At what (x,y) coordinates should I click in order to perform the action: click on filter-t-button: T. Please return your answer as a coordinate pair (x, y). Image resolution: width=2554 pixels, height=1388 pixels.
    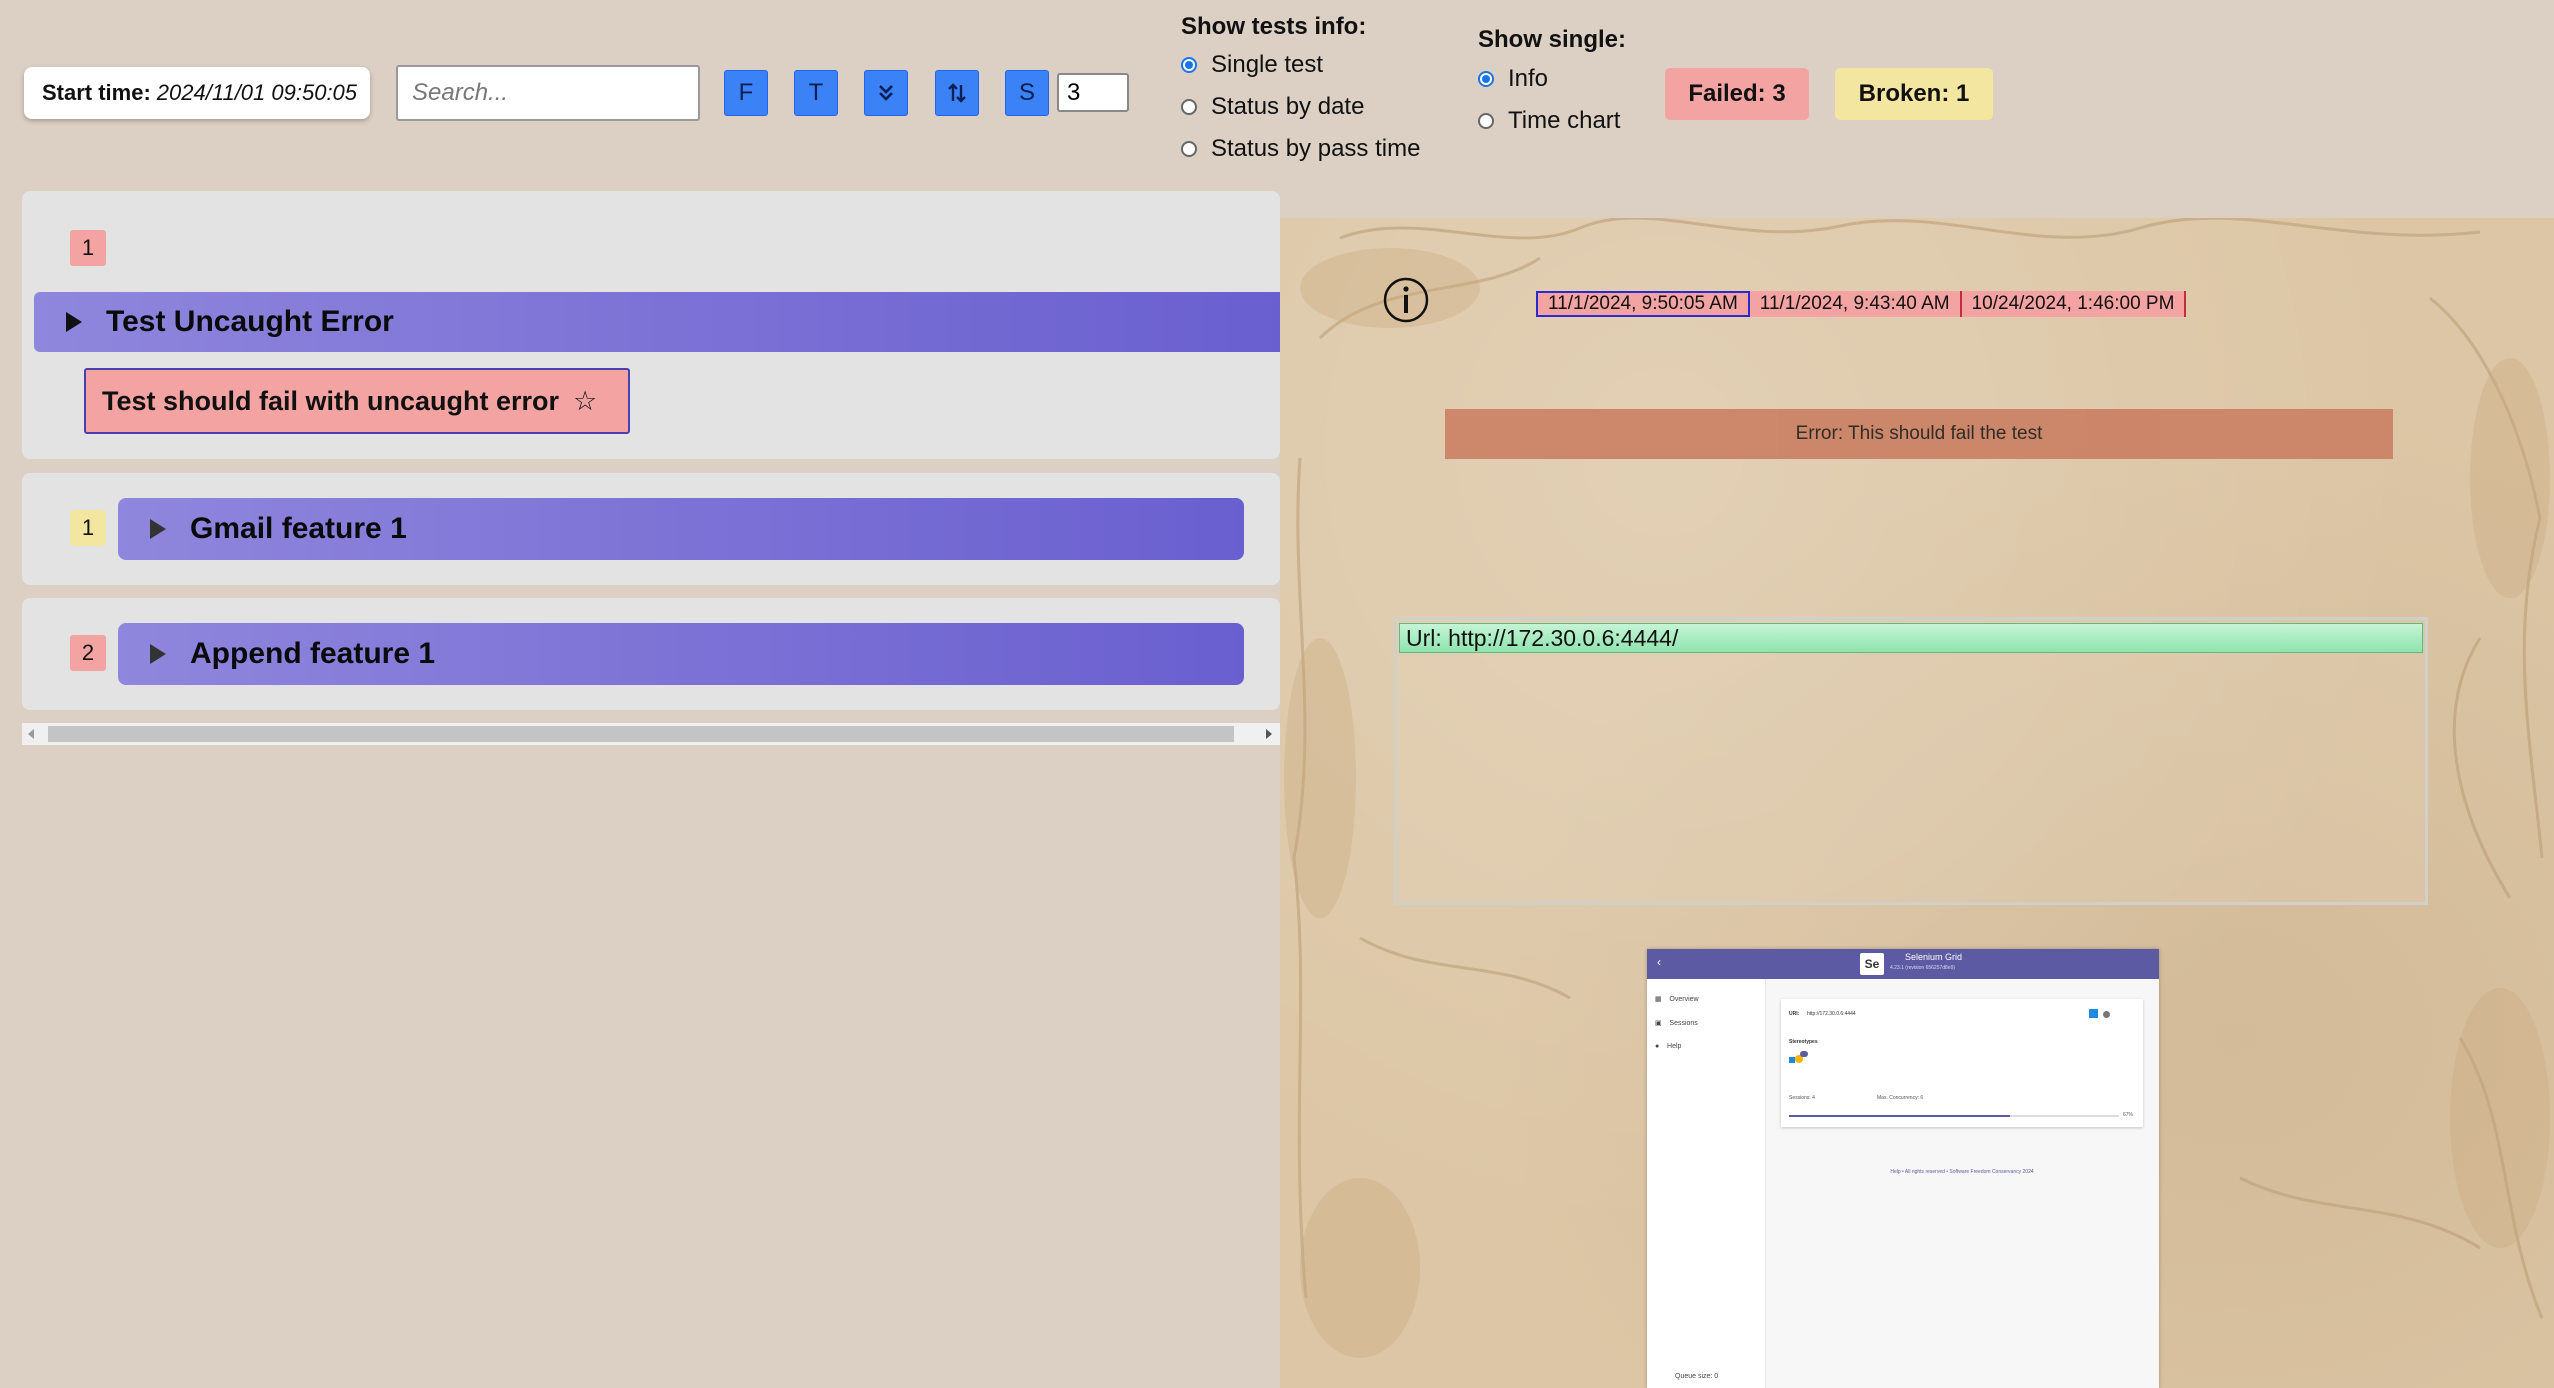
    Looking at the image, I should click on (816, 93).